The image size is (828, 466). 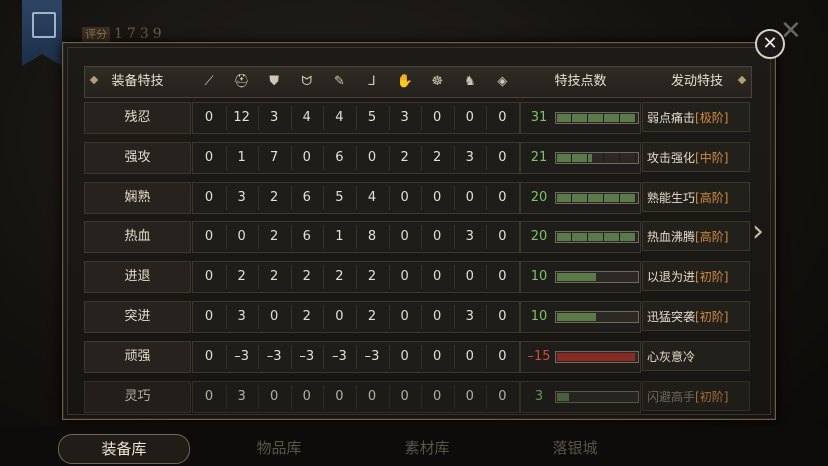 I want to click on table-row: 顽强 0 –3 –3 –3 –3 –3 0 0 0 0 –15 心灰意冷, so click(x=417, y=356).